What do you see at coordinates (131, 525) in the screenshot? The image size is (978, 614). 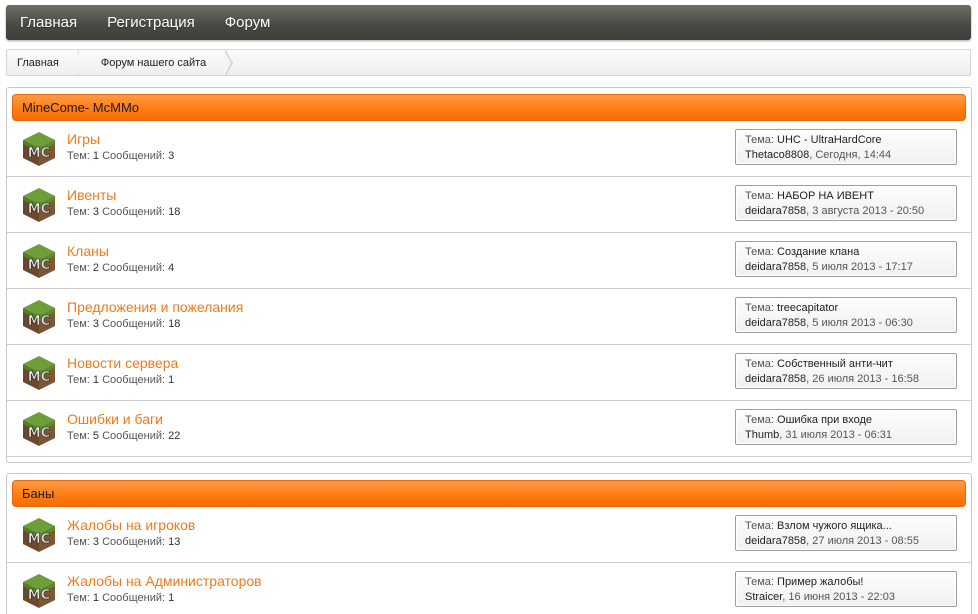 I see `forum-title-link: Жалобы на игроков` at bounding box center [131, 525].